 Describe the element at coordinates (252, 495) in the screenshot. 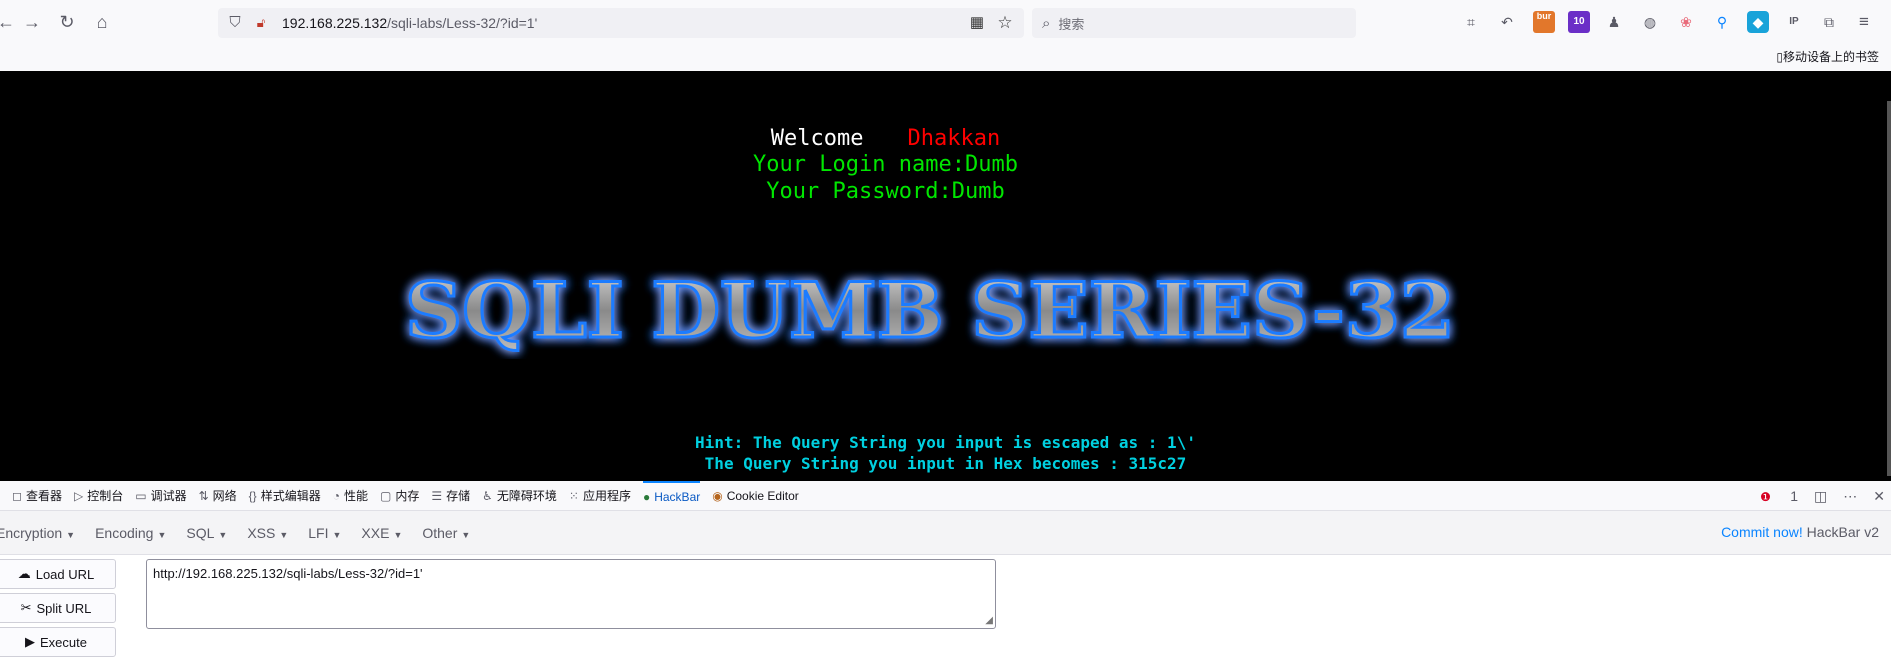

I see `style-editor-icon: {}` at that location.